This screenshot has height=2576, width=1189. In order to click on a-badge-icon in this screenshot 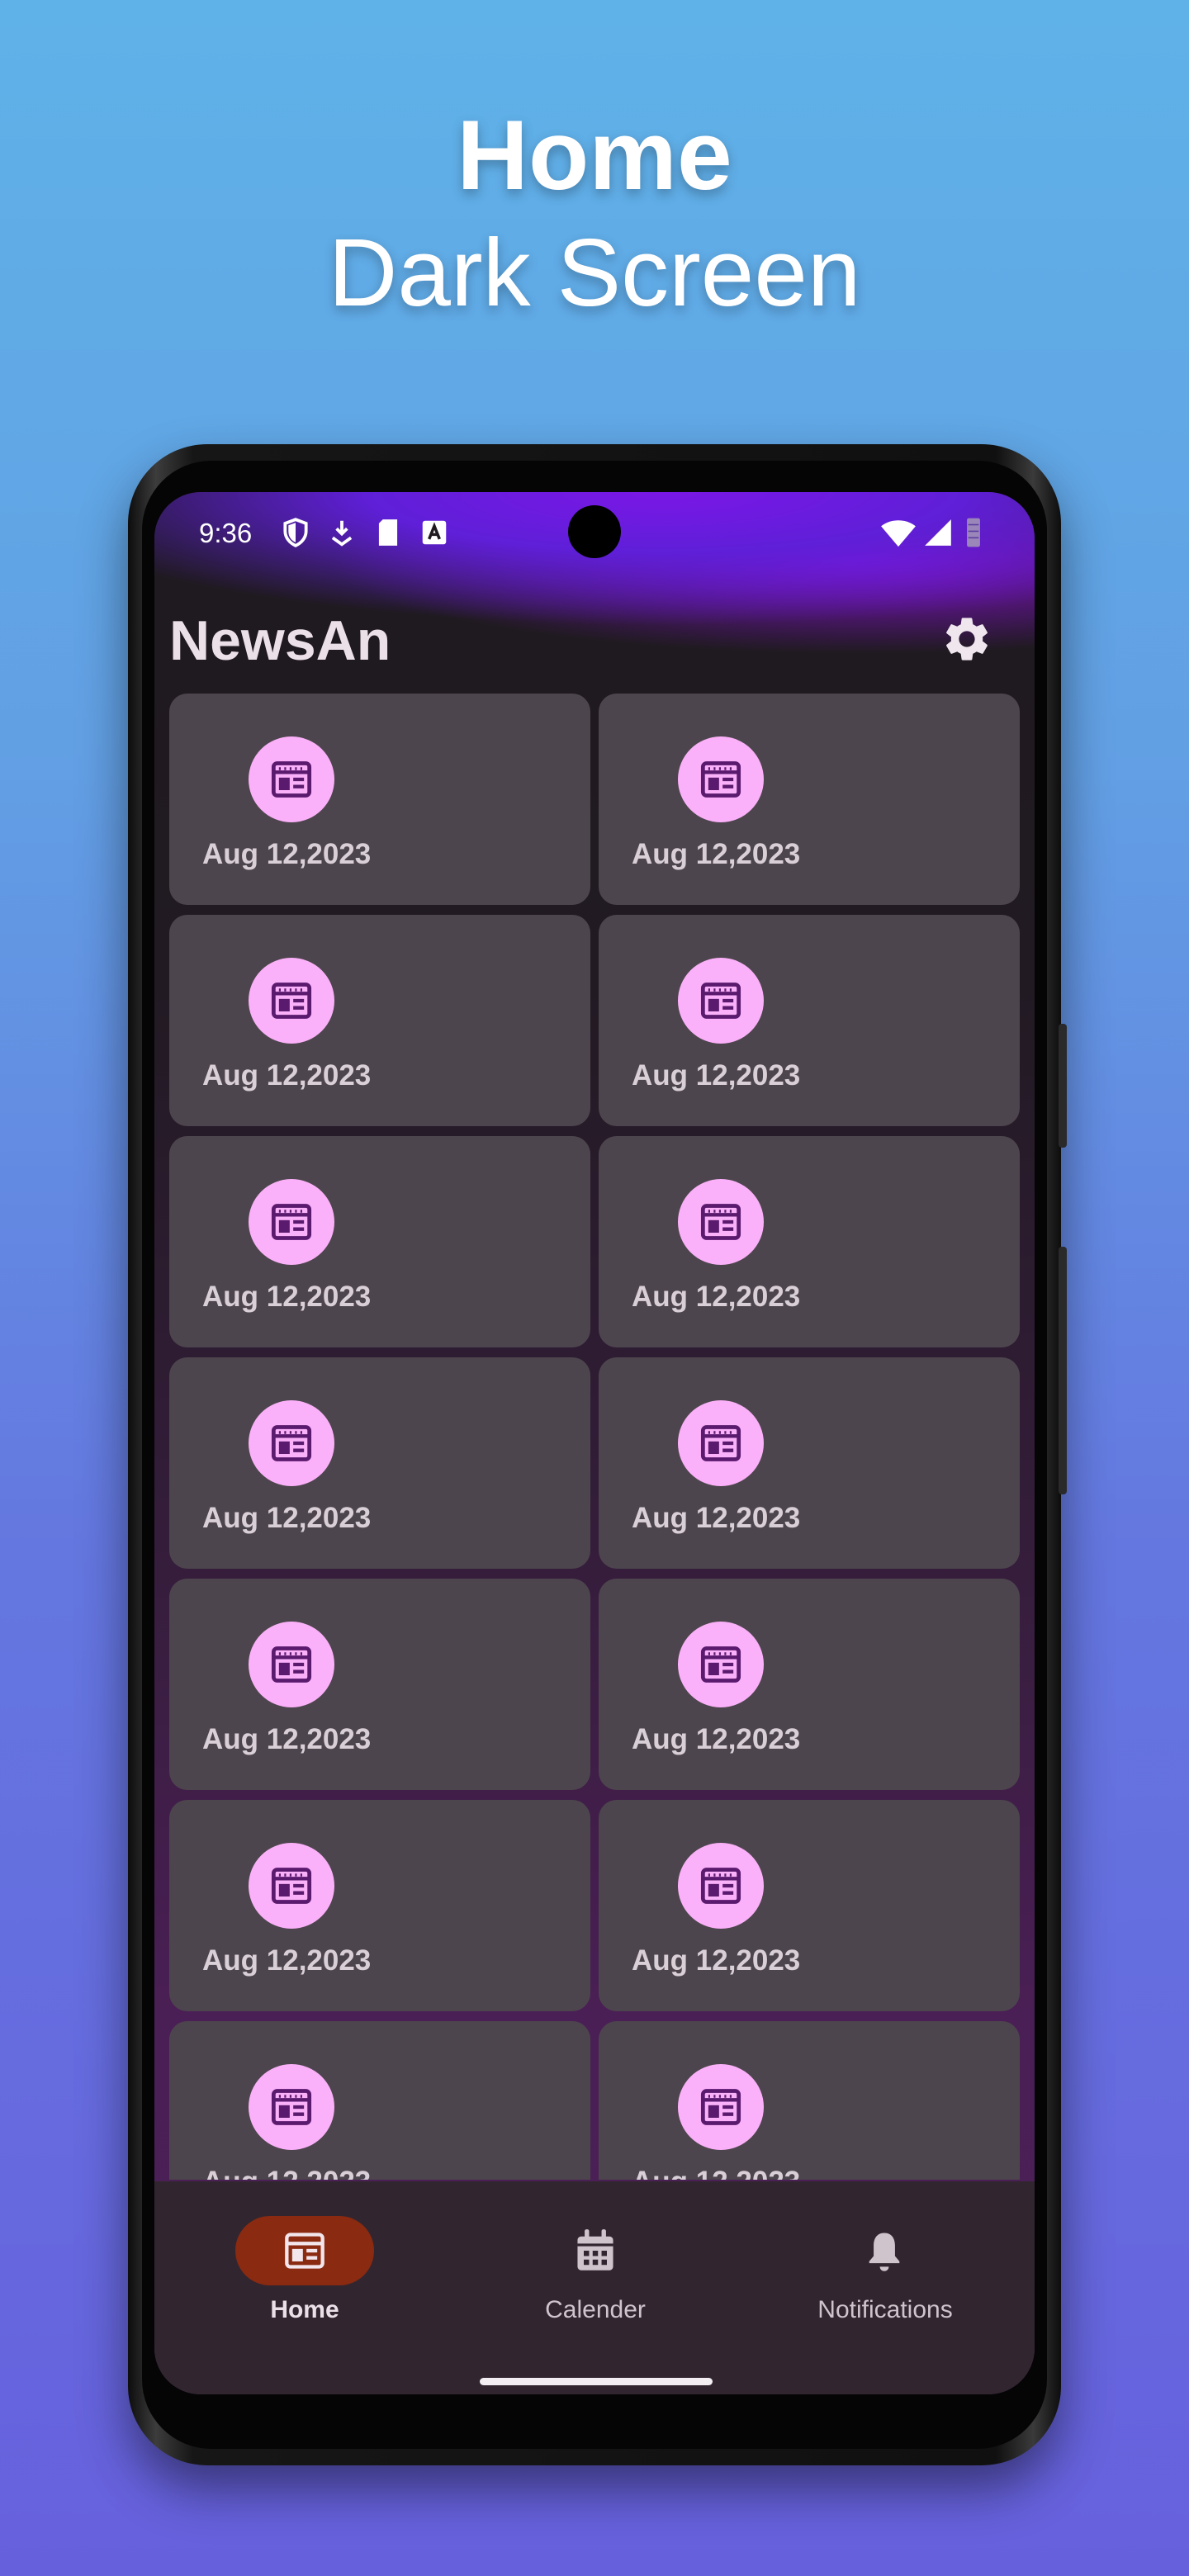, I will do `click(434, 532)`.